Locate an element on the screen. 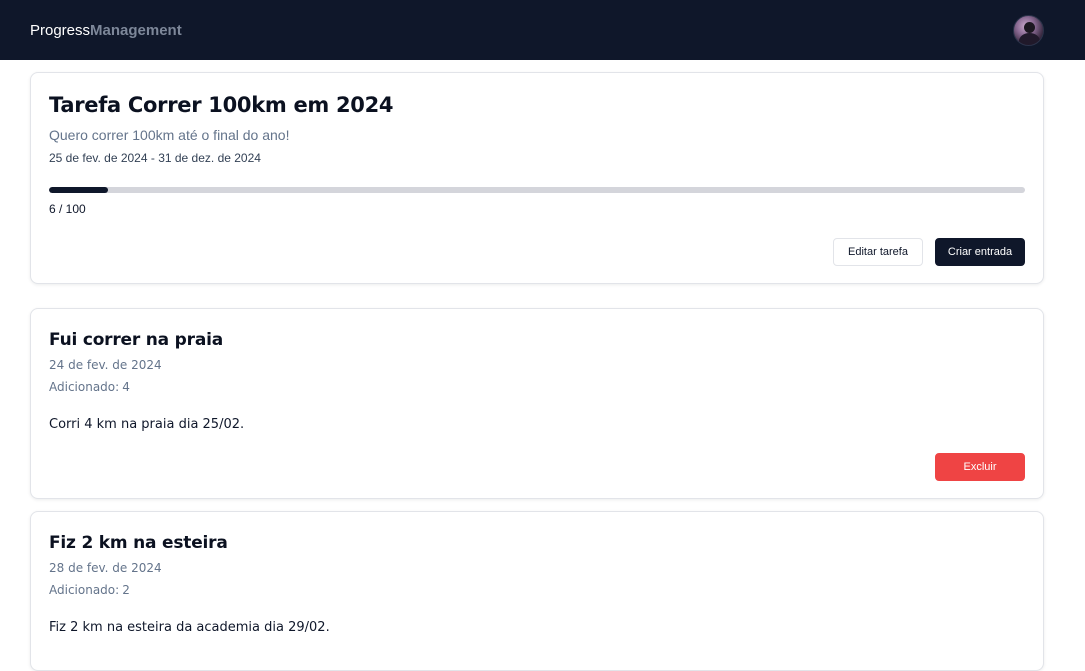 The width and height of the screenshot is (1085, 671). task-title: Tarefa Correr 100km em 2024 is located at coordinates (221, 105).